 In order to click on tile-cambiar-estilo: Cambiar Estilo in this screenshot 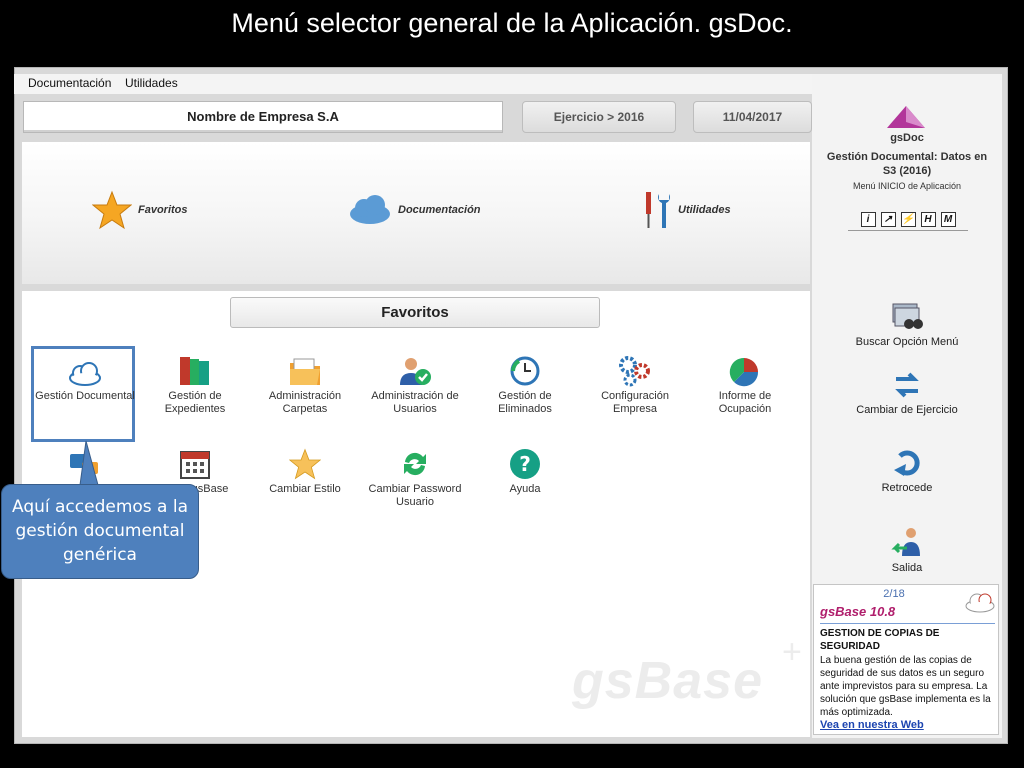, I will do `click(305, 470)`.